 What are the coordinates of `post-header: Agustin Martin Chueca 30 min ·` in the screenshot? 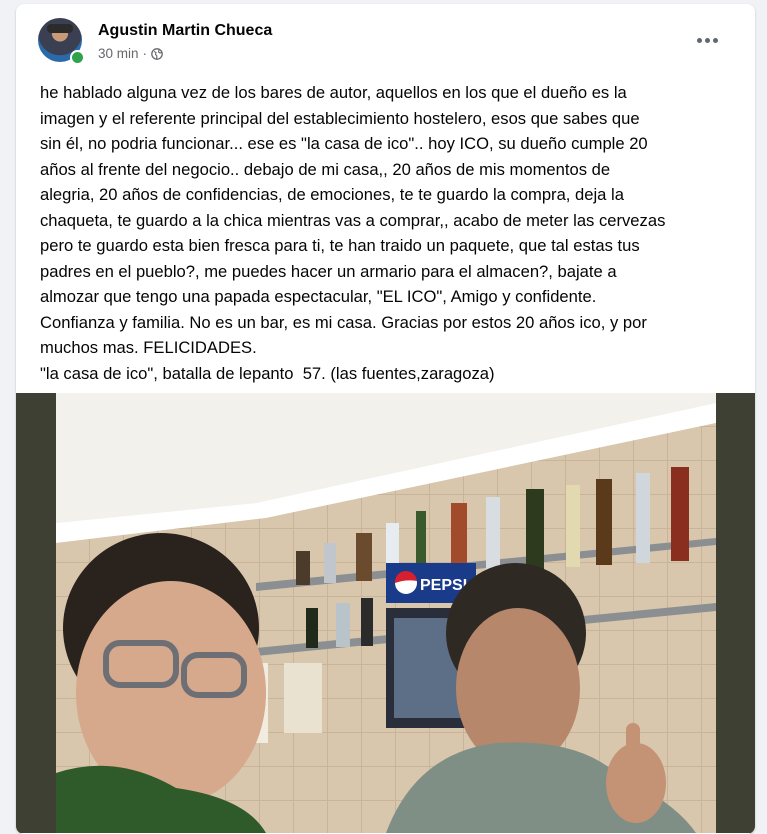 It's located at (385, 37).